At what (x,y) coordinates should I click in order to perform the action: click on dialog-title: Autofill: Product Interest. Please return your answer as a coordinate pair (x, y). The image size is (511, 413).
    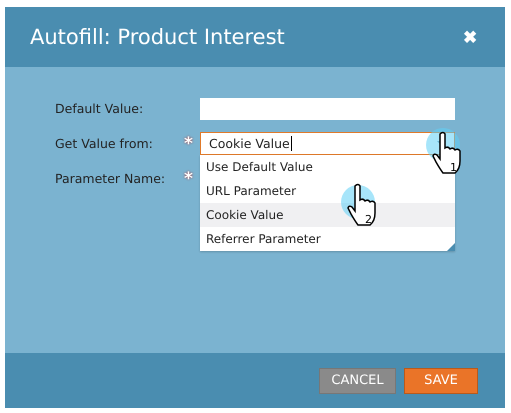
    Looking at the image, I should click on (157, 37).